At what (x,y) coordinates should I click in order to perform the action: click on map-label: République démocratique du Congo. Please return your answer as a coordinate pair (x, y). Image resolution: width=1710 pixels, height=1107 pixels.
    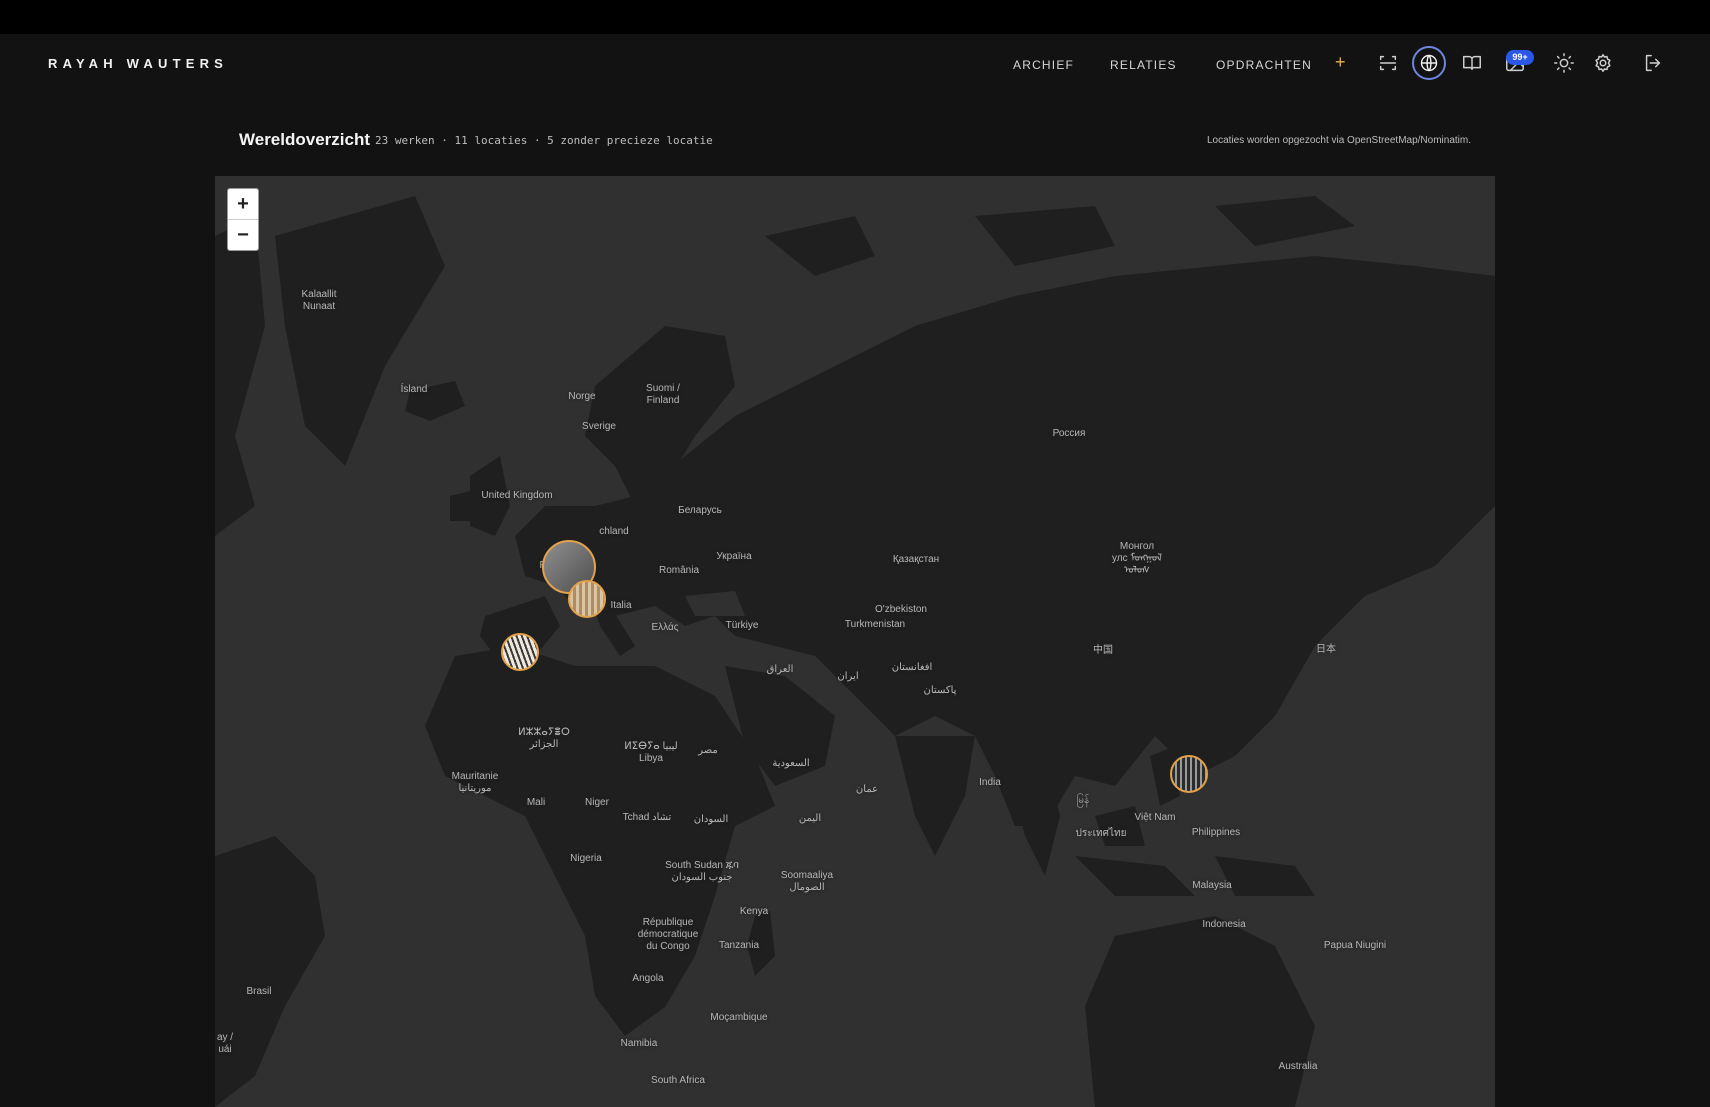
    Looking at the image, I should click on (668, 934).